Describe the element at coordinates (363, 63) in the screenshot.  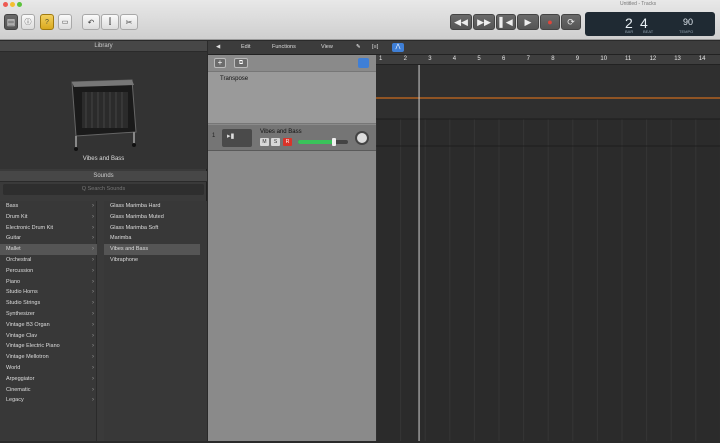
I see `global-tracks-toggle` at that location.